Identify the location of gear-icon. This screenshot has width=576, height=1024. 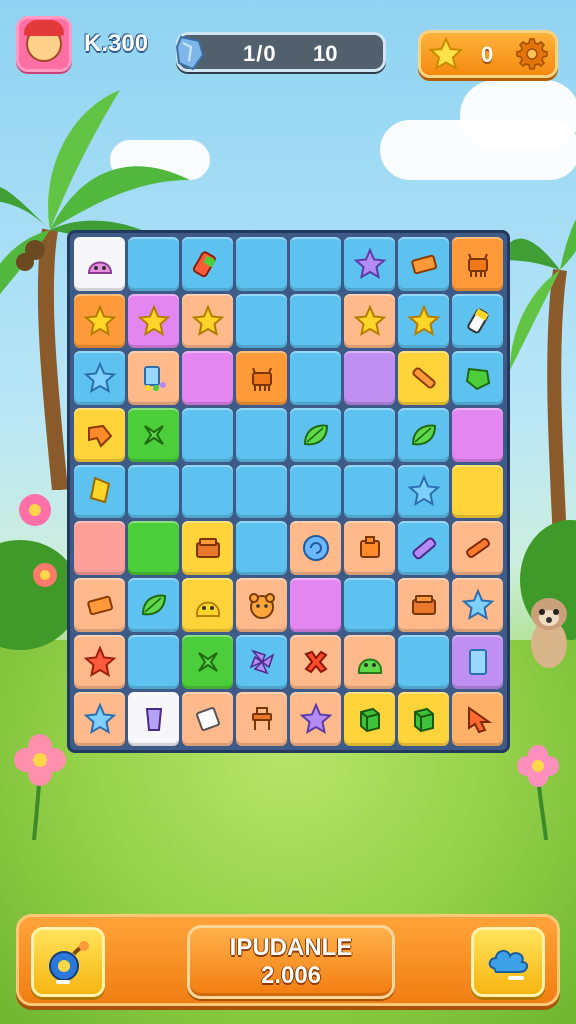
(532, 54).